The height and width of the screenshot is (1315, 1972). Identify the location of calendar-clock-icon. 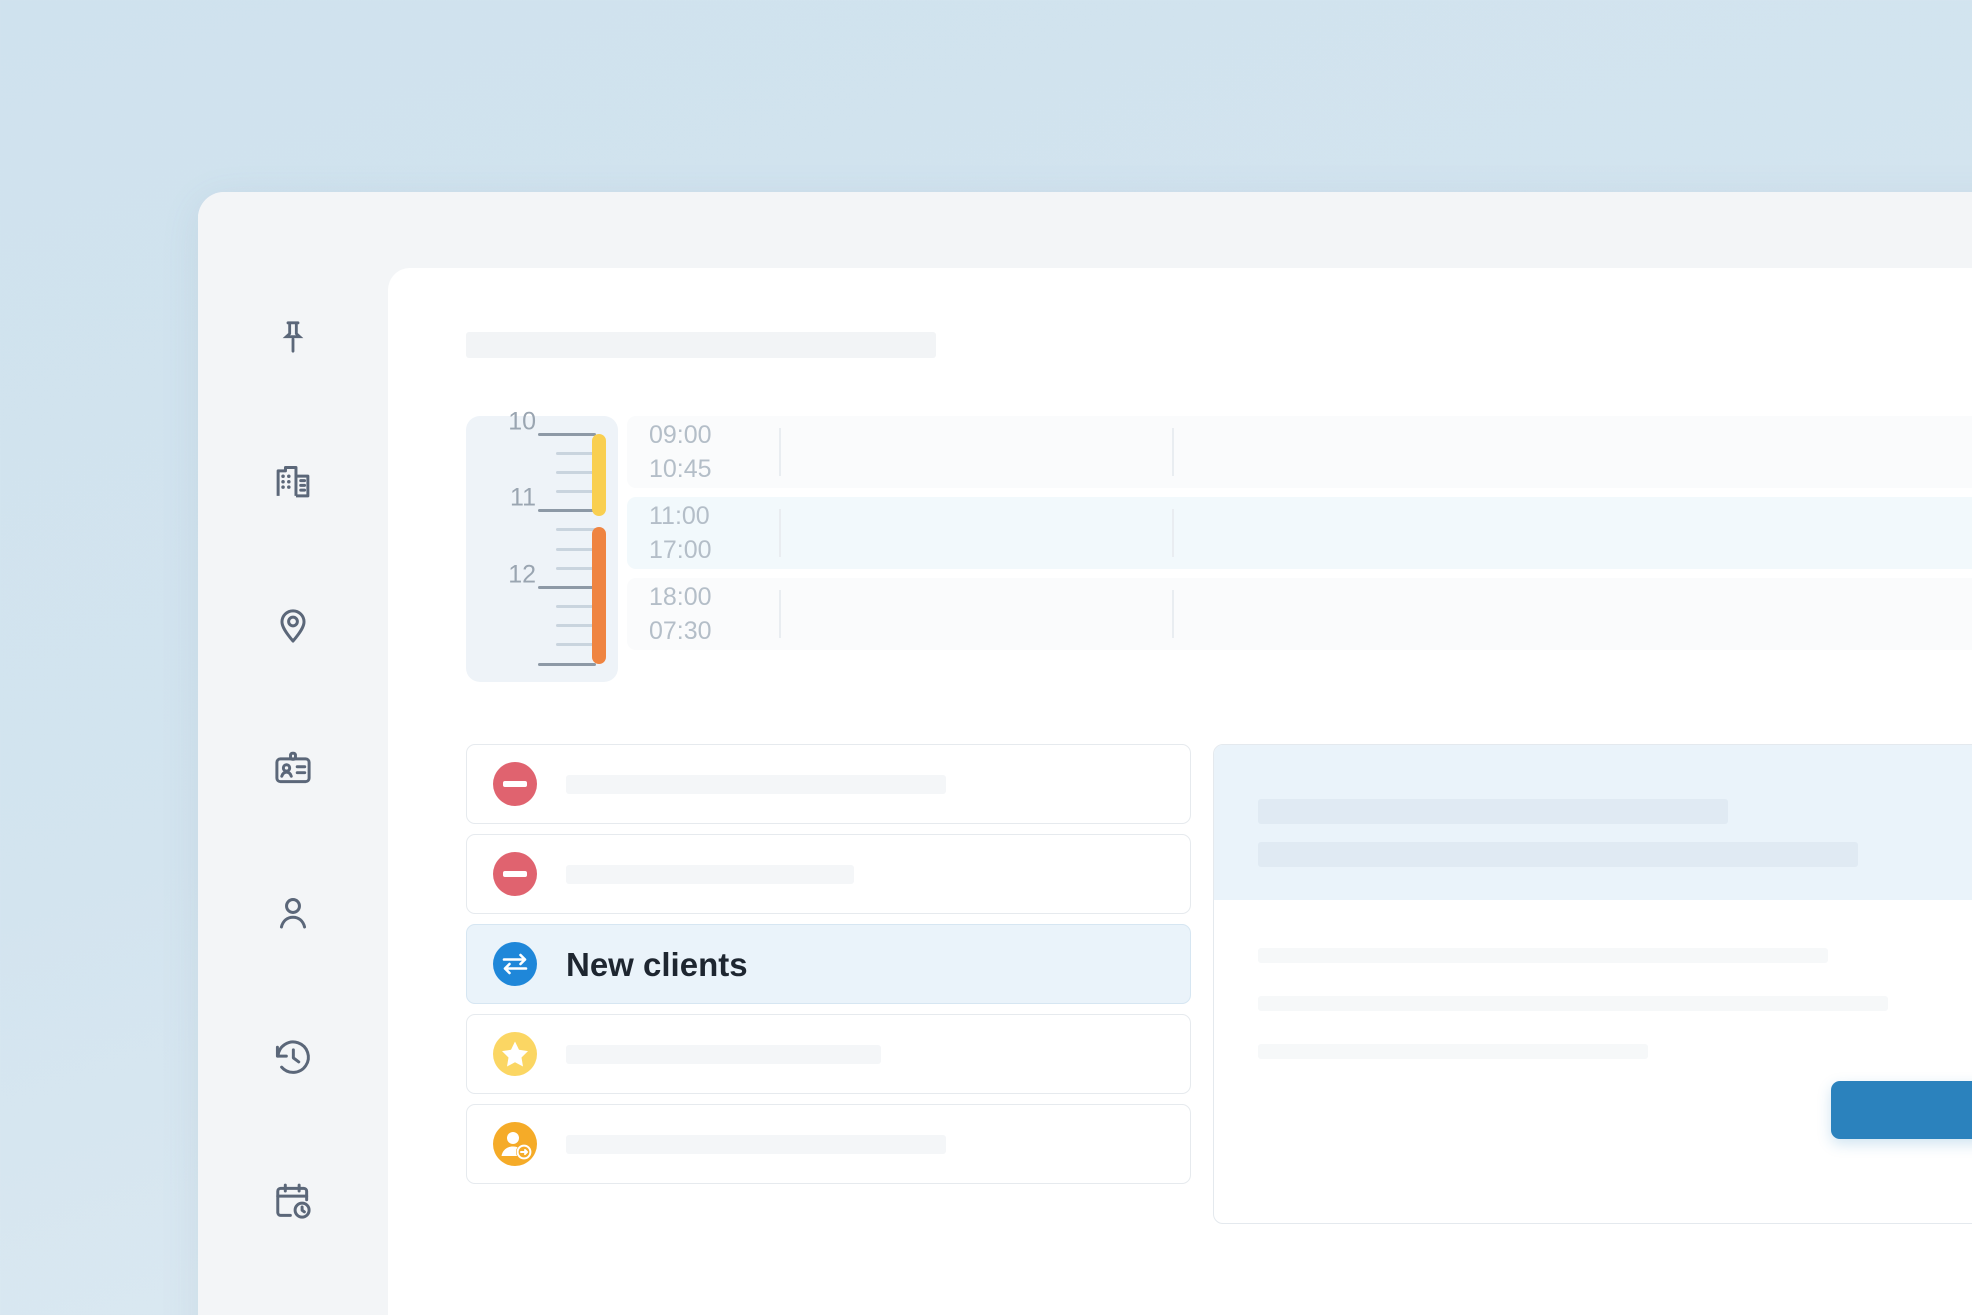
(293, 1201).